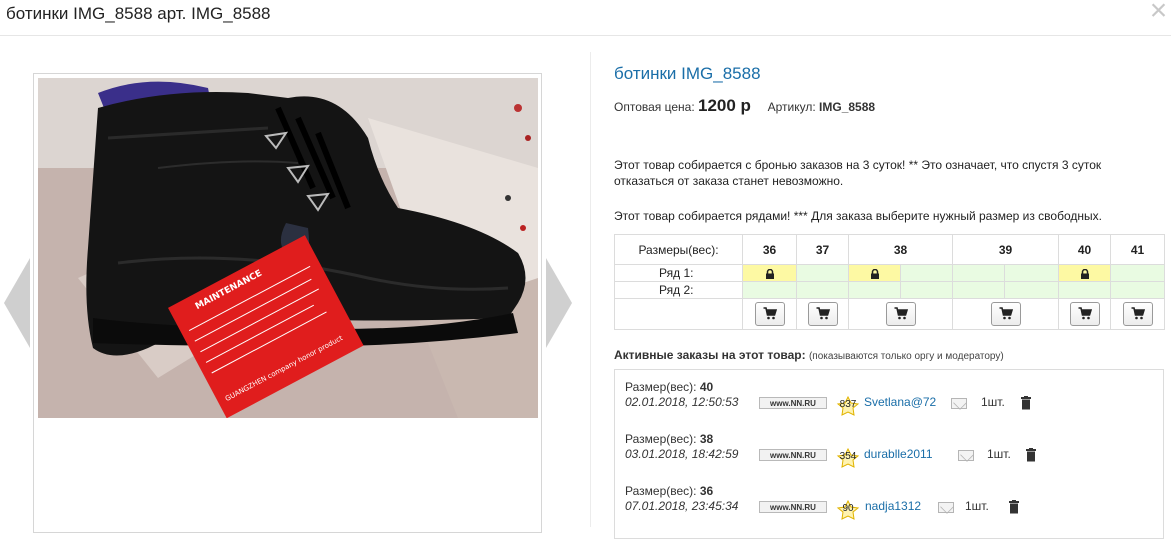 This screenshot has height=539, width=1171. I want to click on arrow-right-icon, so click(559, 303).